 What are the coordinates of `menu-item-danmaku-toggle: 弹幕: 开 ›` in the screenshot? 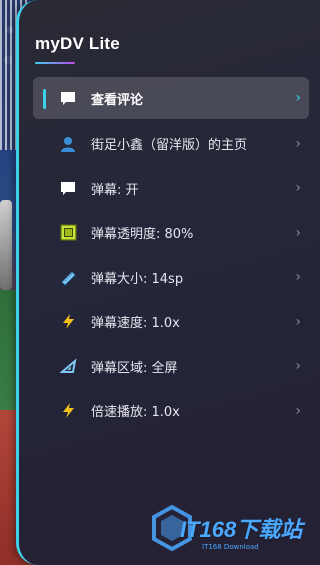 It's located at (171, 188).